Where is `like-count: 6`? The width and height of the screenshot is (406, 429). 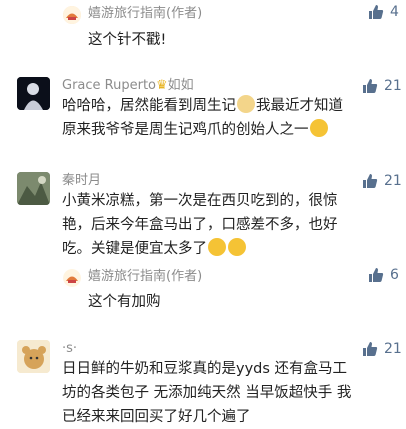 like-count: 6 is located at coordinates (394, 275).